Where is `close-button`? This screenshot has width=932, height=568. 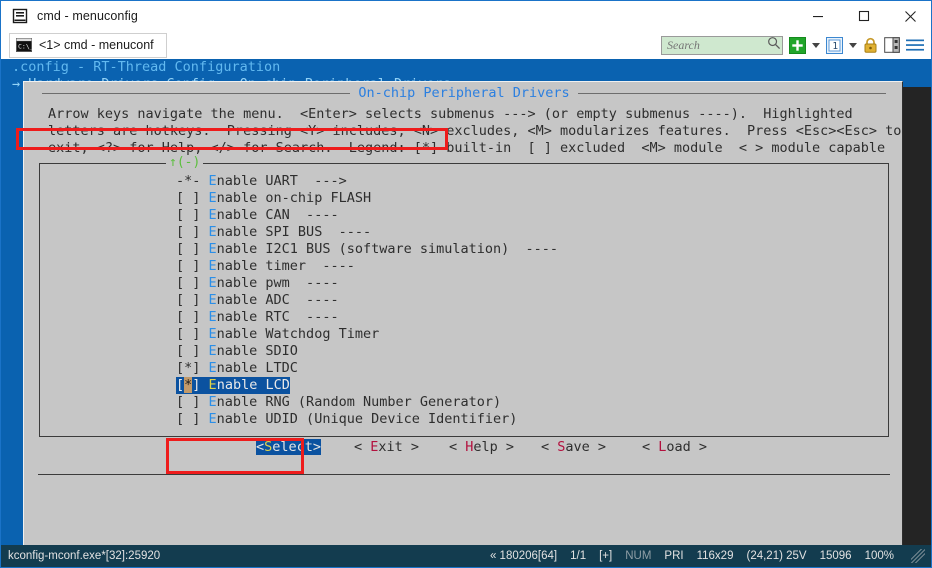 close-button is located at coordinates (909, 16).